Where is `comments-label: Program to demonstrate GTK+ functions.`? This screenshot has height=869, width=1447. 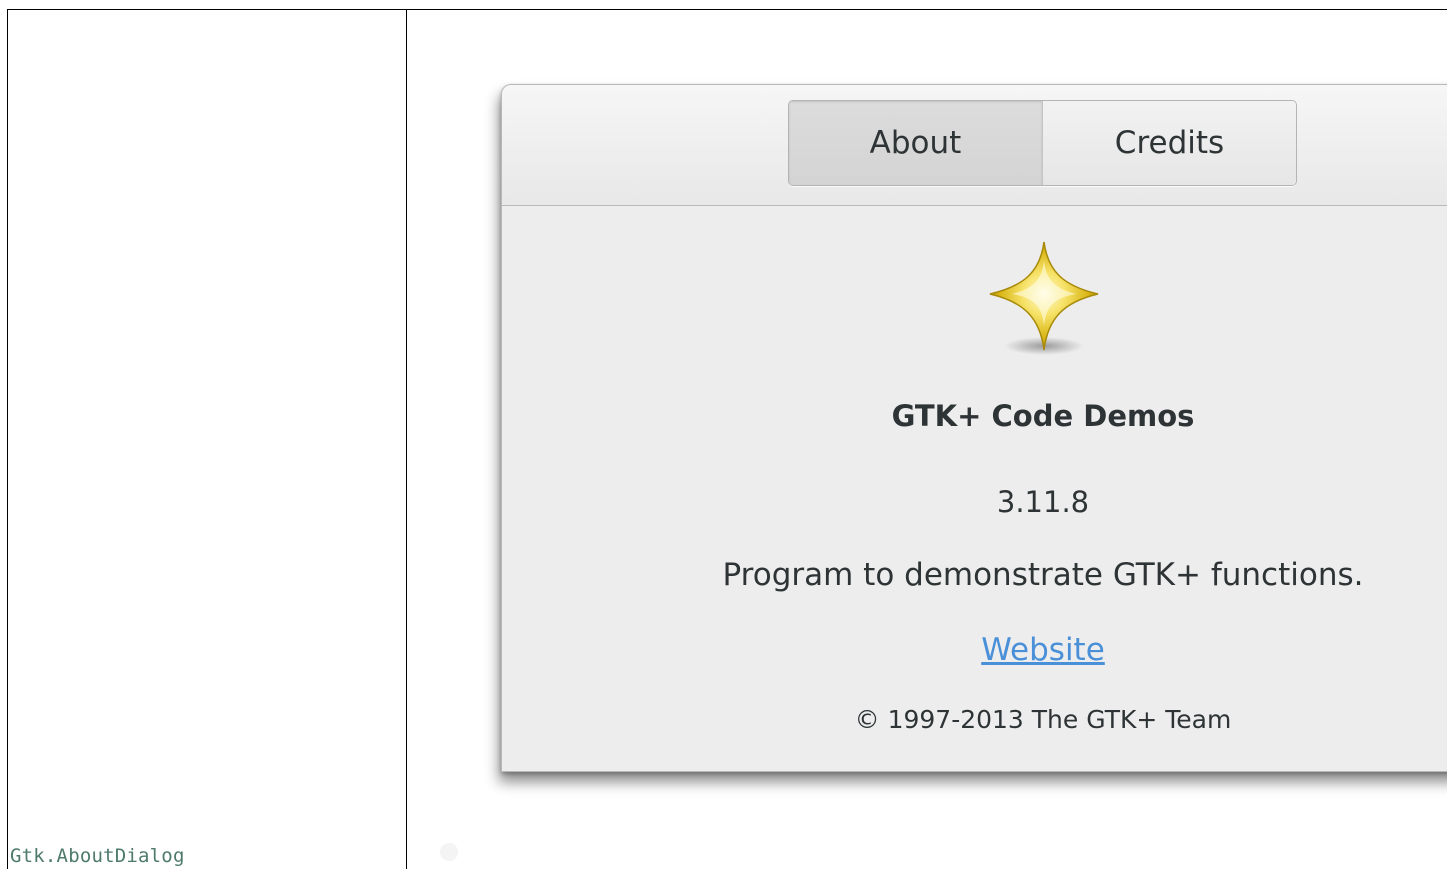
comments-label: Program to demonstrate GTK+ functions. is located at coordinates (1043, 575).